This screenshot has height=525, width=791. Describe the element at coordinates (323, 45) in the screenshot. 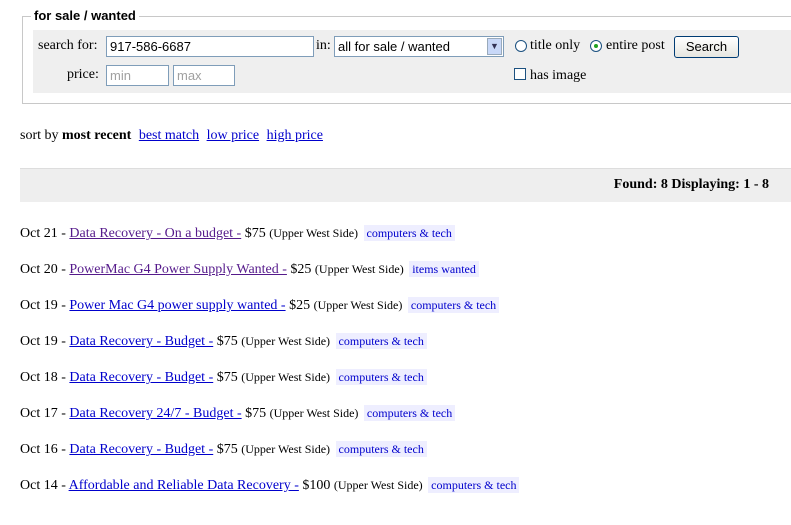

I see `in-label: in:` at that location.